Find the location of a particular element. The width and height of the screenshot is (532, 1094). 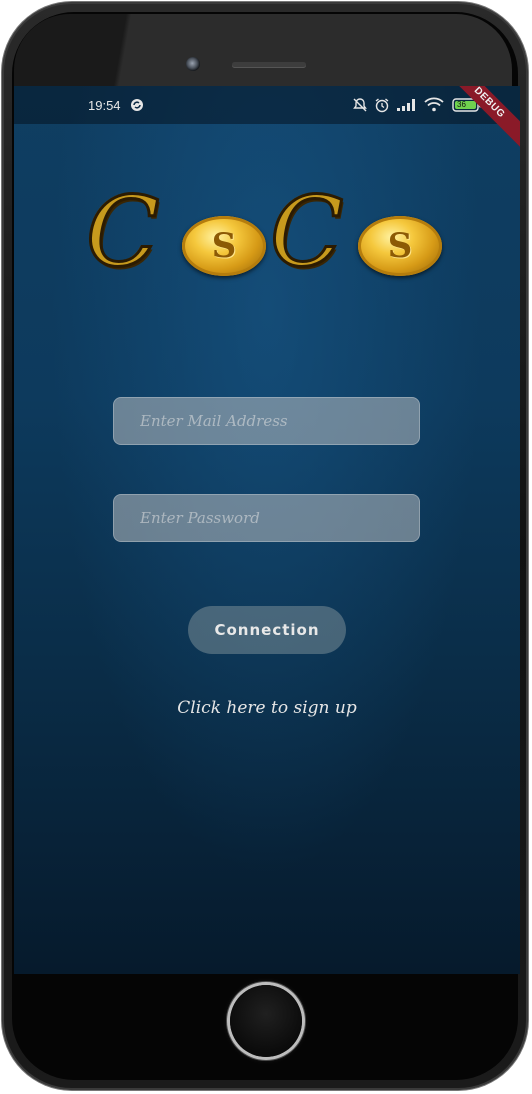

signup-link: Click here to sign up is located at coordinates (267, 708).